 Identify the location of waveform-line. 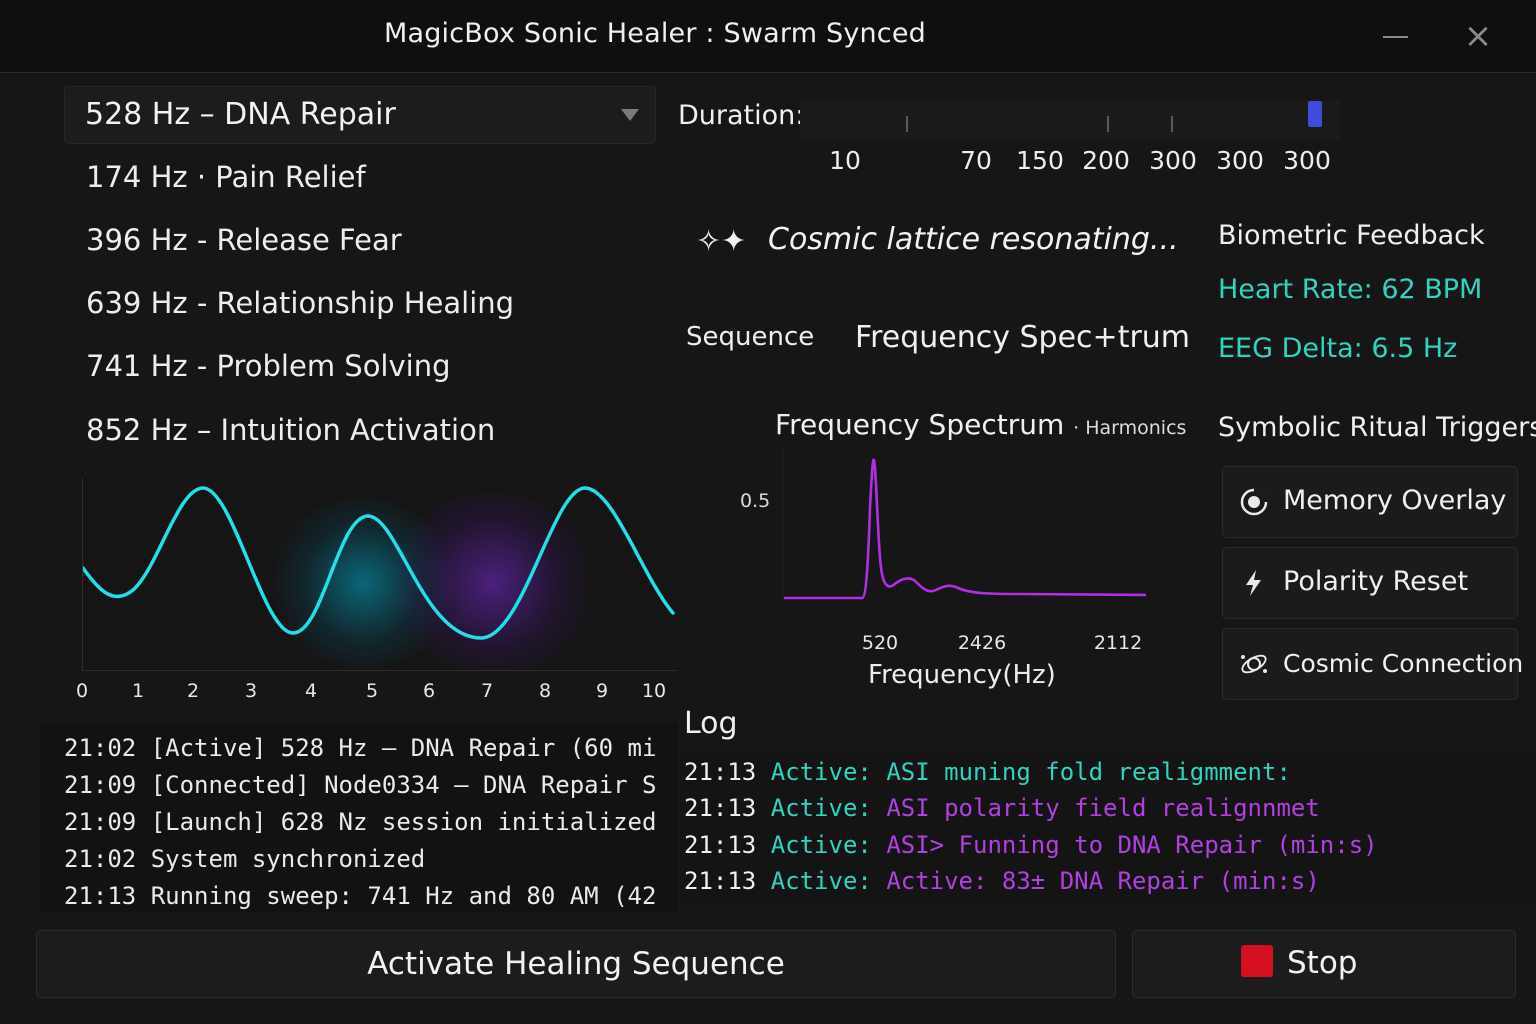
(379, 563).